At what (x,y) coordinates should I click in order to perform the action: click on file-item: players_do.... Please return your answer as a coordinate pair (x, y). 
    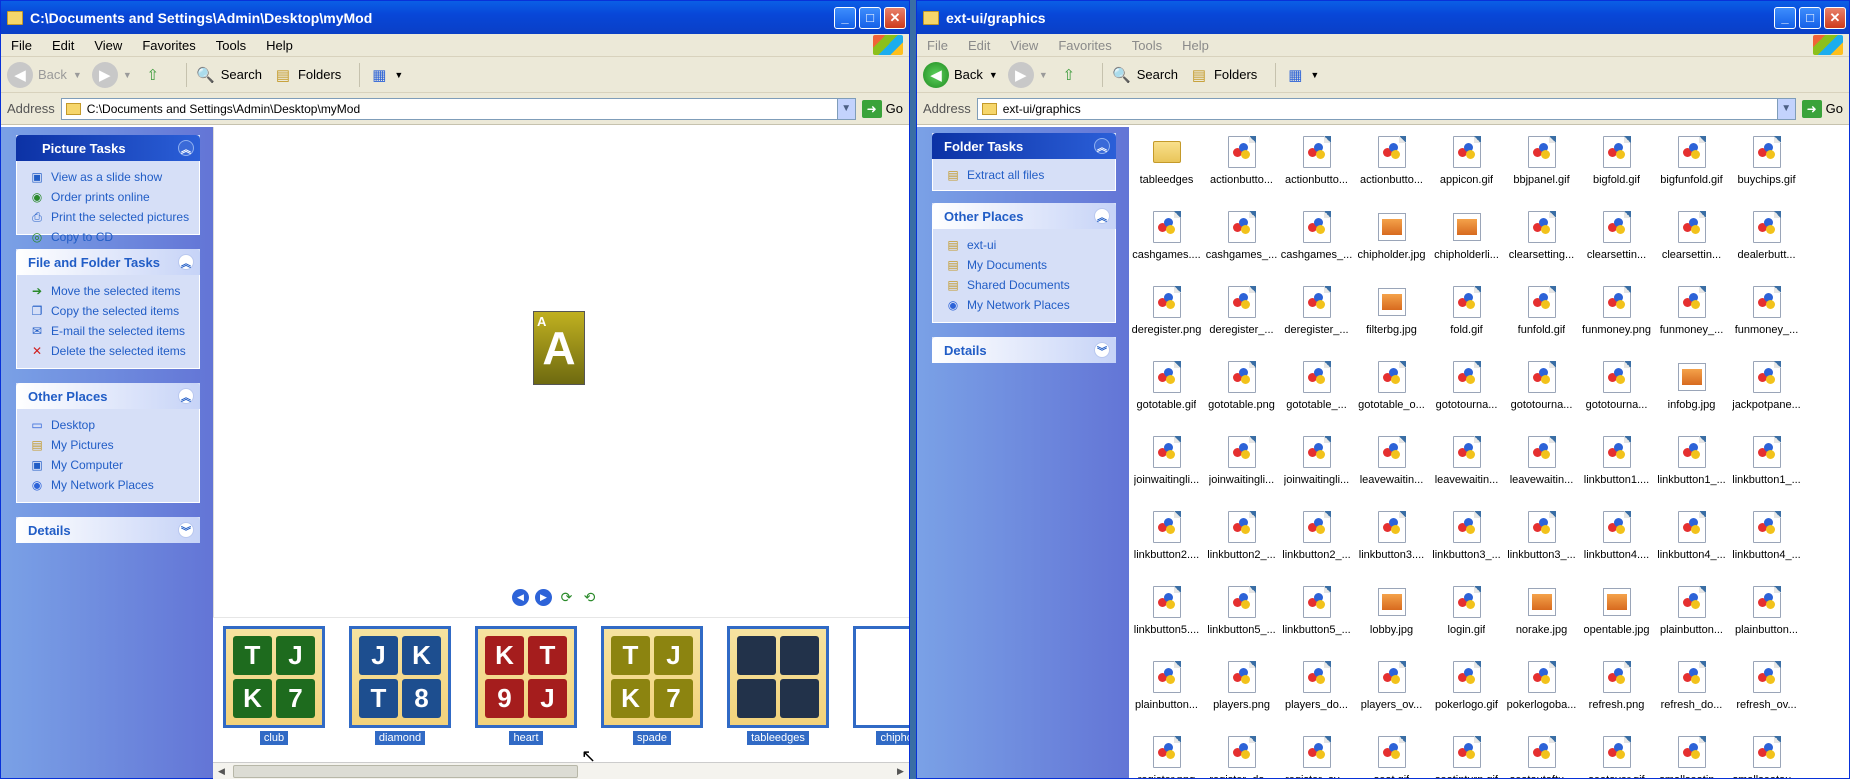
    Looking at the image, I should click on (1316, 693).